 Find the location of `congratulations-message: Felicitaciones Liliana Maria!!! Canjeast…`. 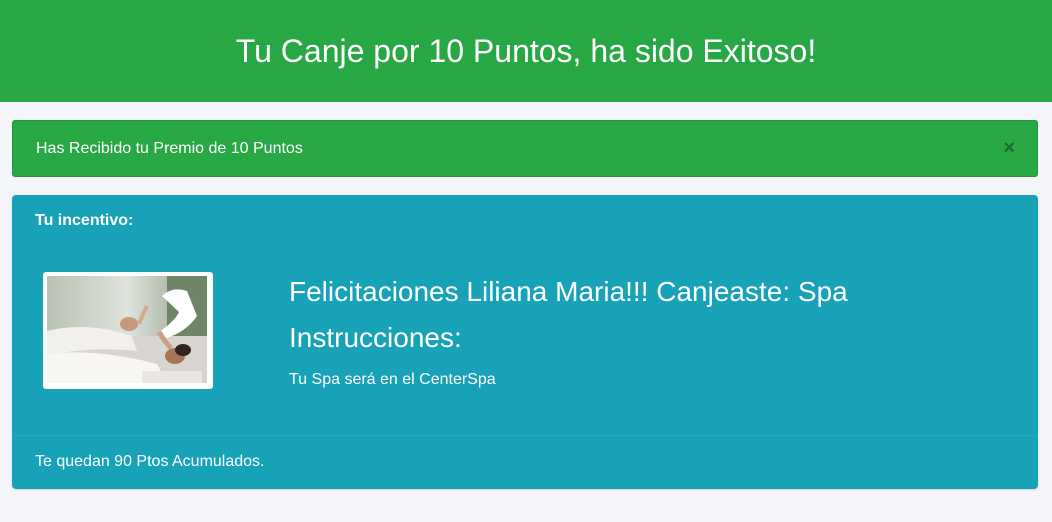

congratulations-message: Felicitaciones Liliana Maria!!! Canjeast… is located at coordinates (568, 291).